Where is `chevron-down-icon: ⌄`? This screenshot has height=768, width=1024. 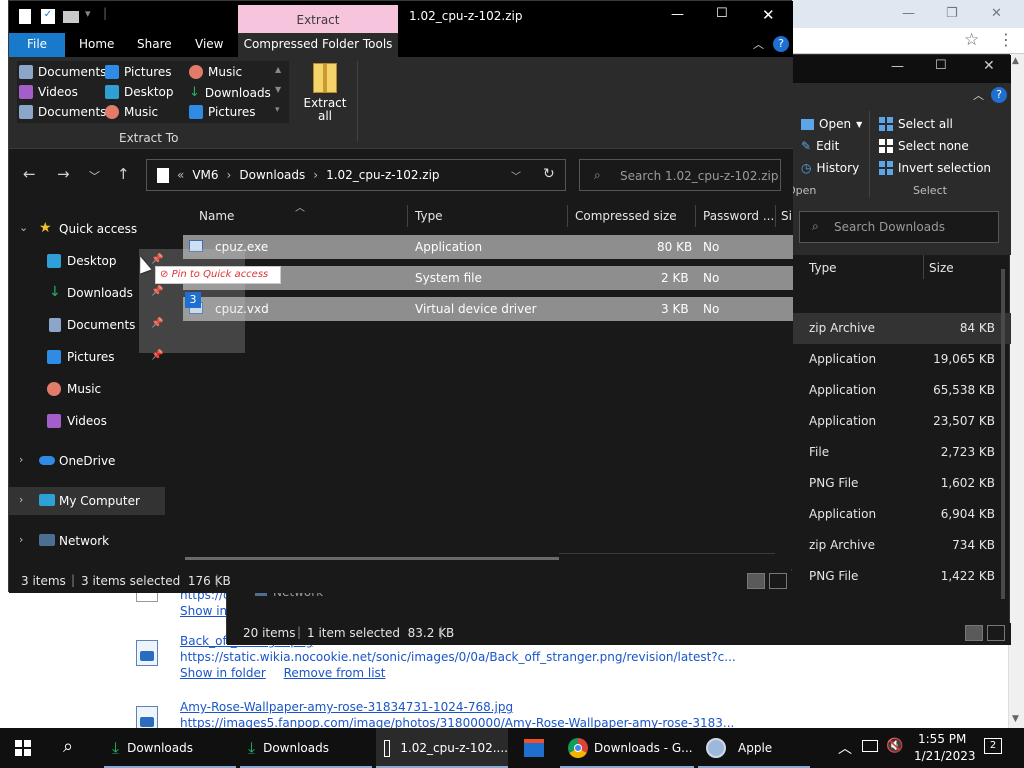 chevron-down-icon: ⌄ is located at coordinates (23, 227).